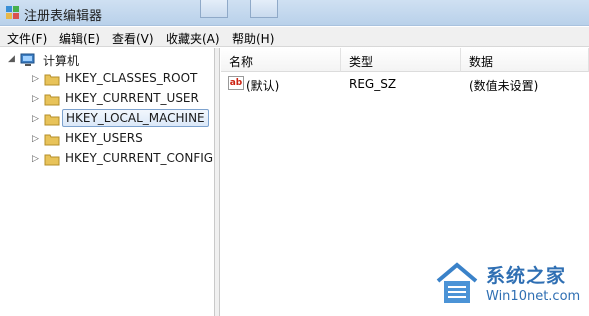  Describe the element at coordinates (263, 86) in the screenshot. I see `value-name: (默认)` at that location.